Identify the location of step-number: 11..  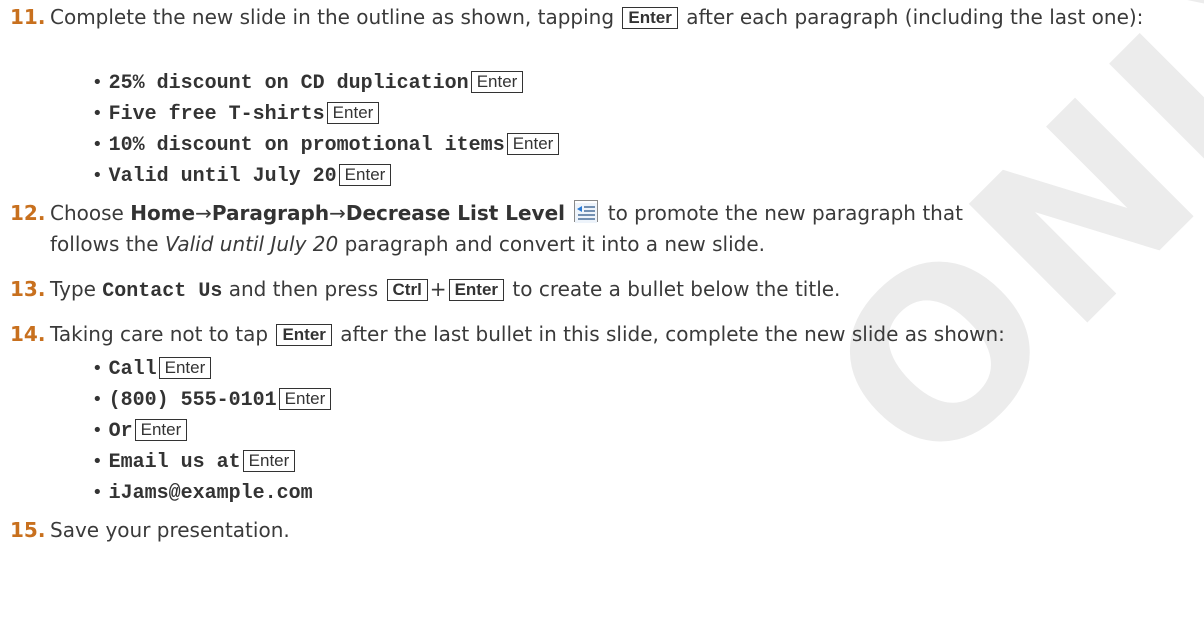
(28, 17).